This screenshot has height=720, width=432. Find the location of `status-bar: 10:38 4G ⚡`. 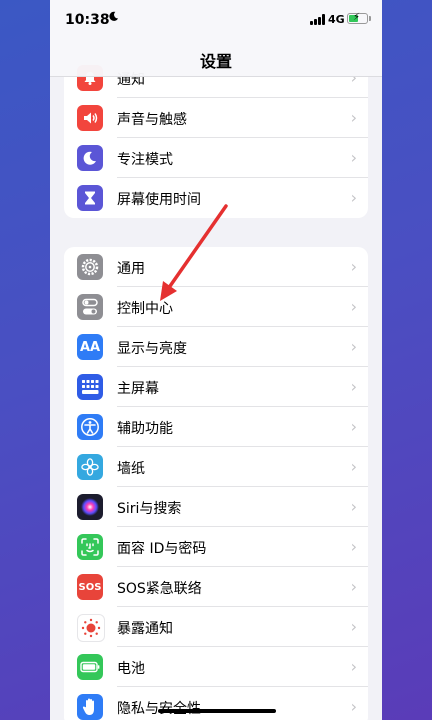

status-bar: 10:38 4G ⚡ is located at coordinates (216, 20).